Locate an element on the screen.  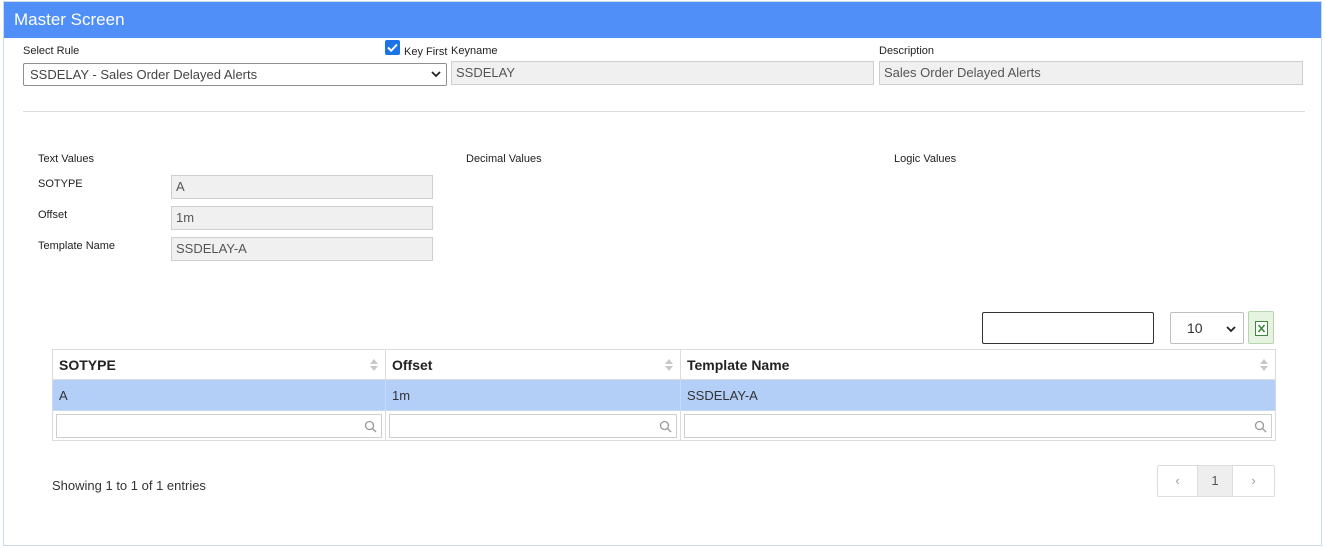
select-rule-dropdown: SSDELAY - Sales Order Delayed Alerts is located at coordinates (235, 74).